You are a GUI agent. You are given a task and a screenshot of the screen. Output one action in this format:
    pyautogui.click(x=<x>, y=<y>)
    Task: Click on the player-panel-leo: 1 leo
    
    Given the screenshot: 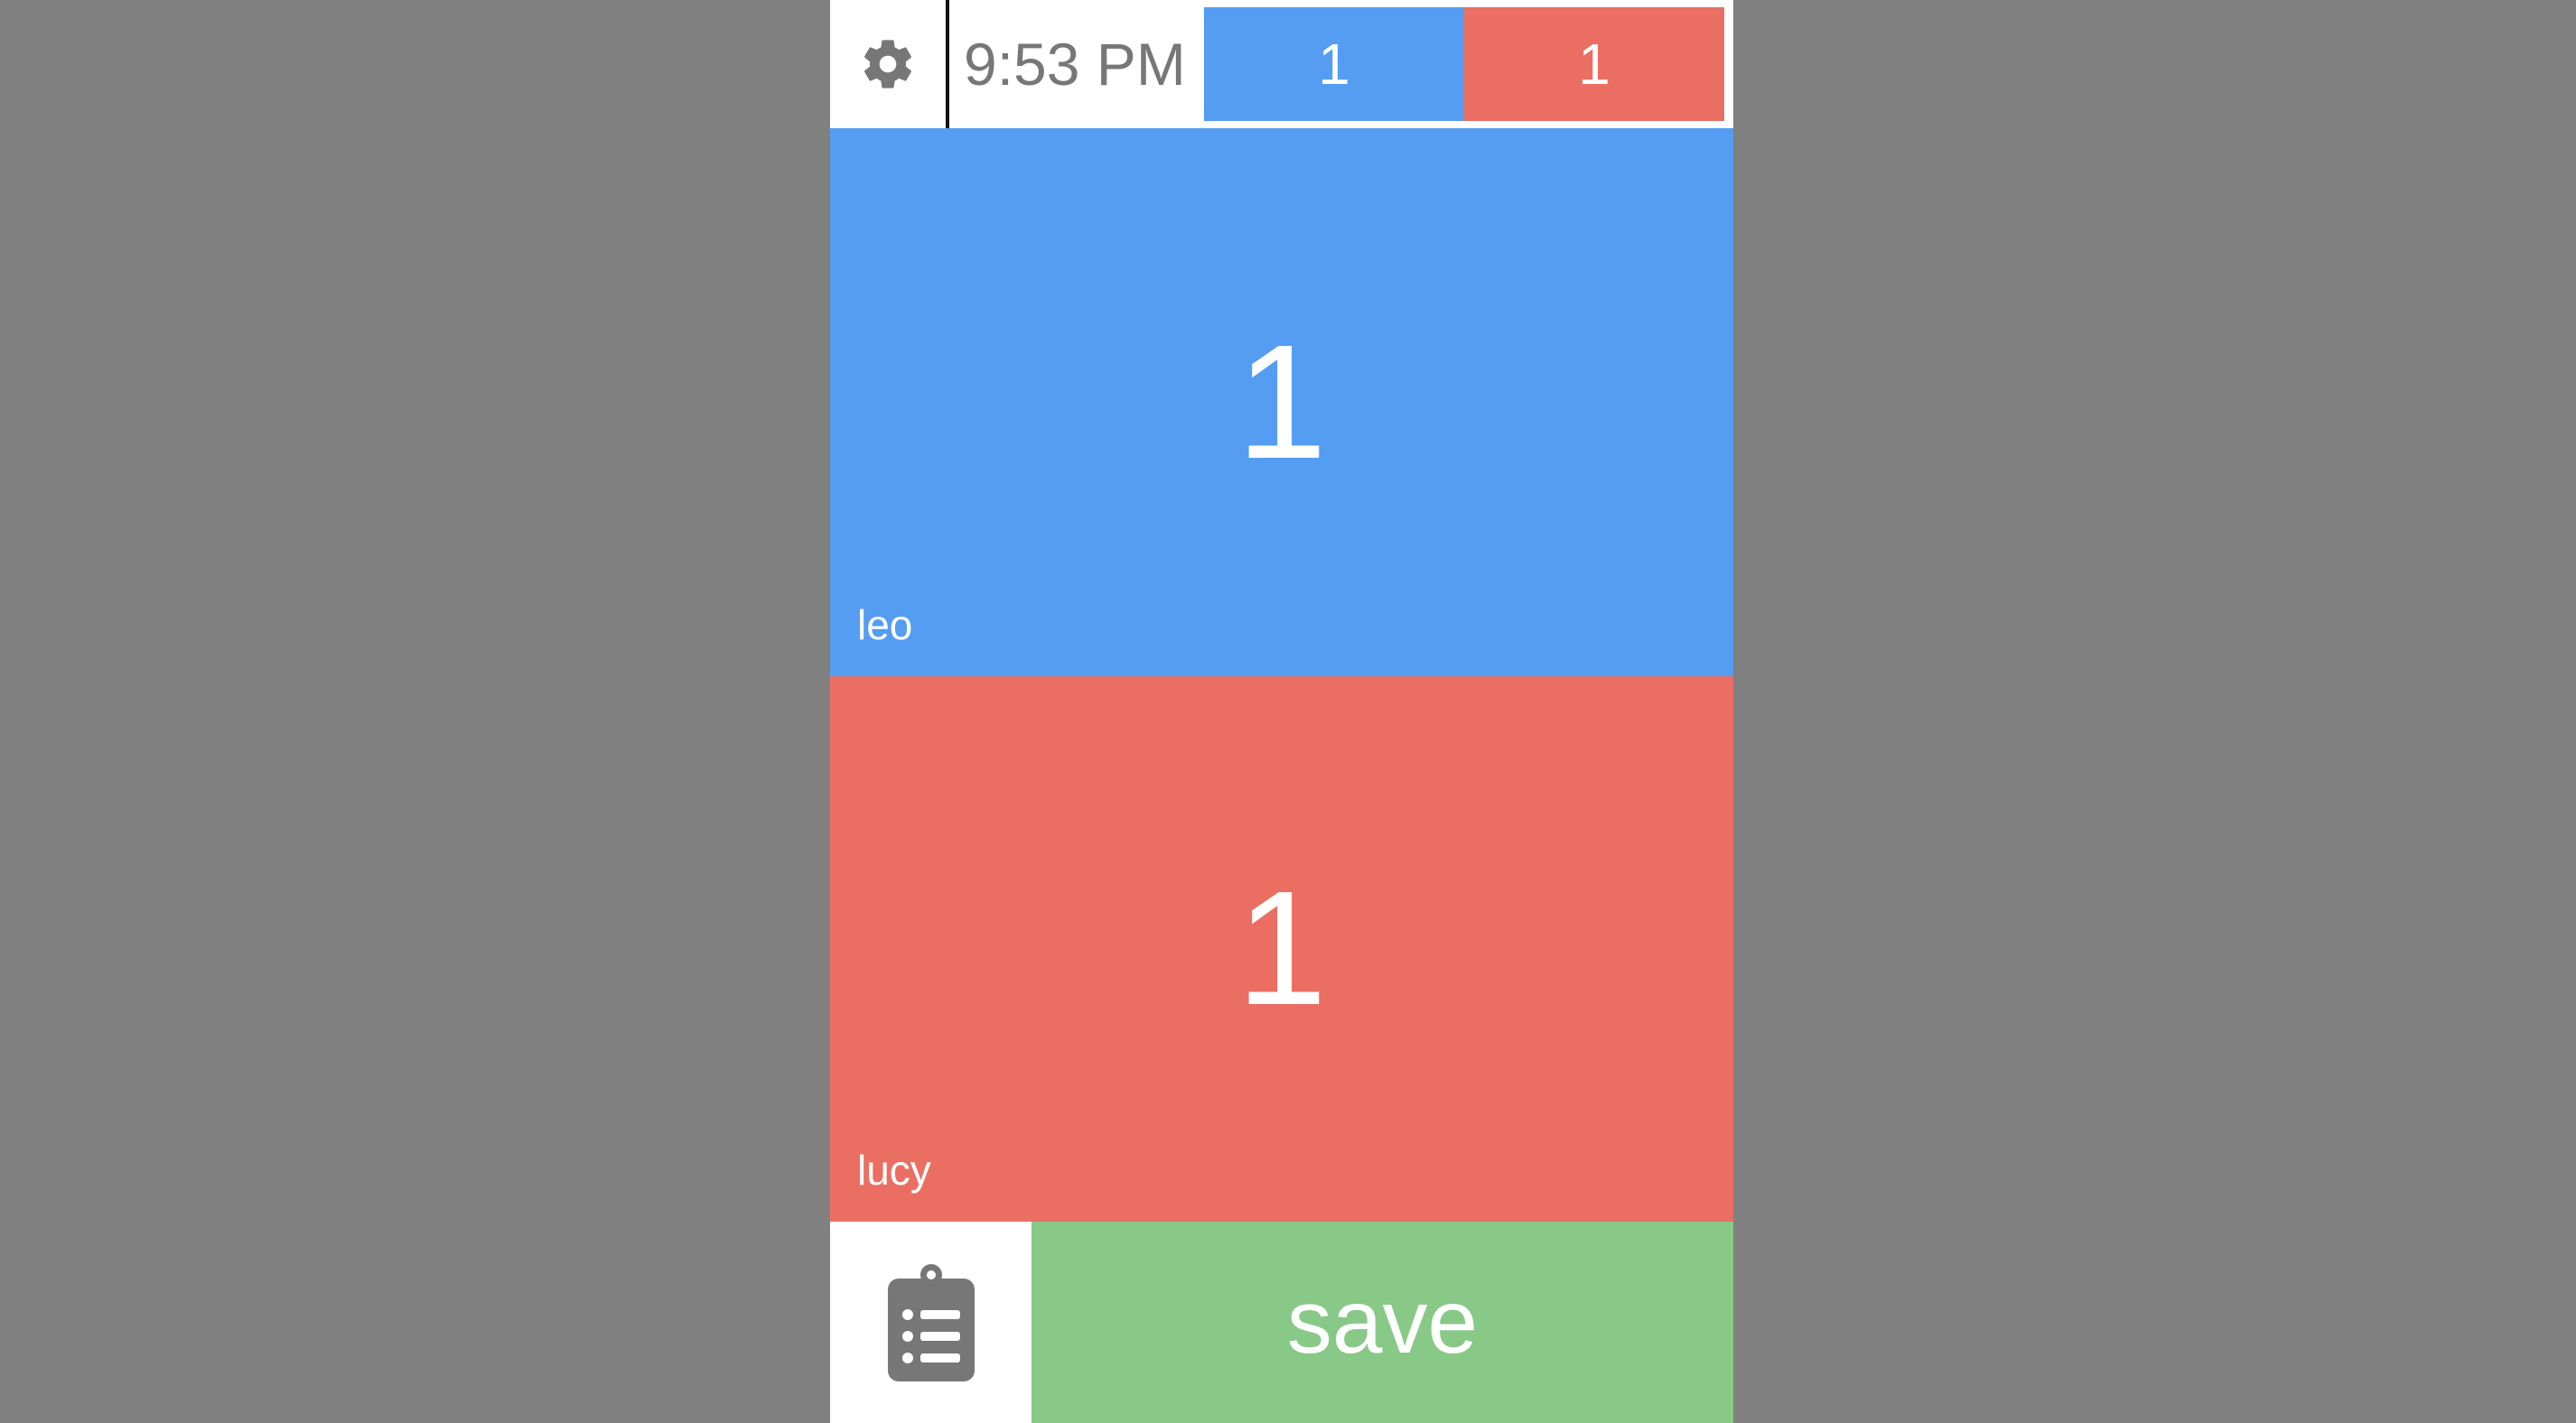 What is the action you would take?
    pyautogui.click(x=1281, y=402)
    